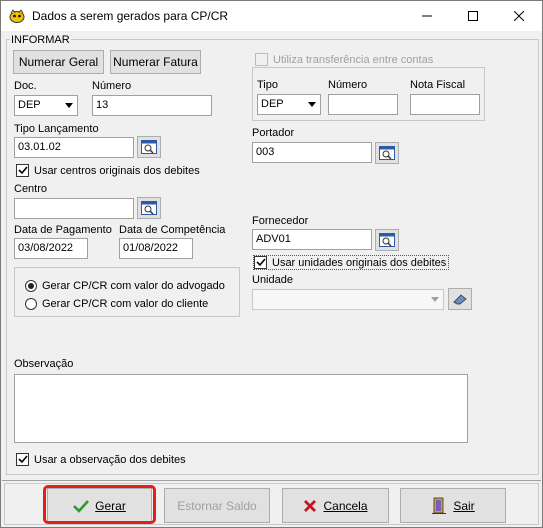 The image size is (543, 528). I want to click on minimize-icon, so click(427, 16).